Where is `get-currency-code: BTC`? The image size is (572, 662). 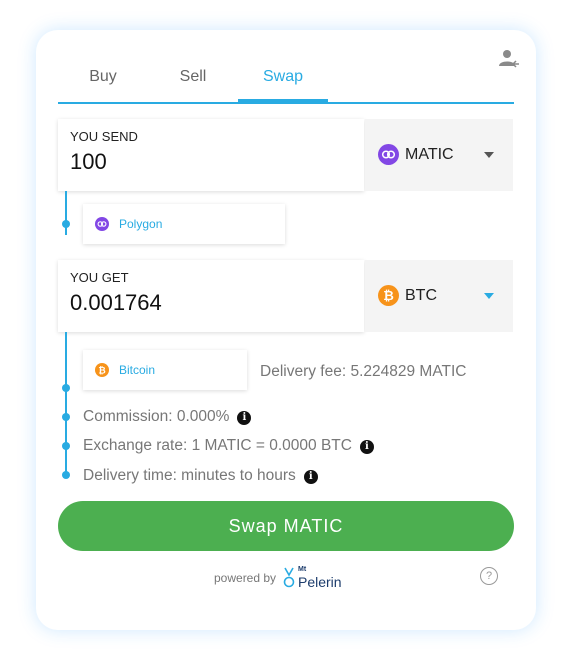 get-currency-code: BTC is located at coordinates (421, 295).